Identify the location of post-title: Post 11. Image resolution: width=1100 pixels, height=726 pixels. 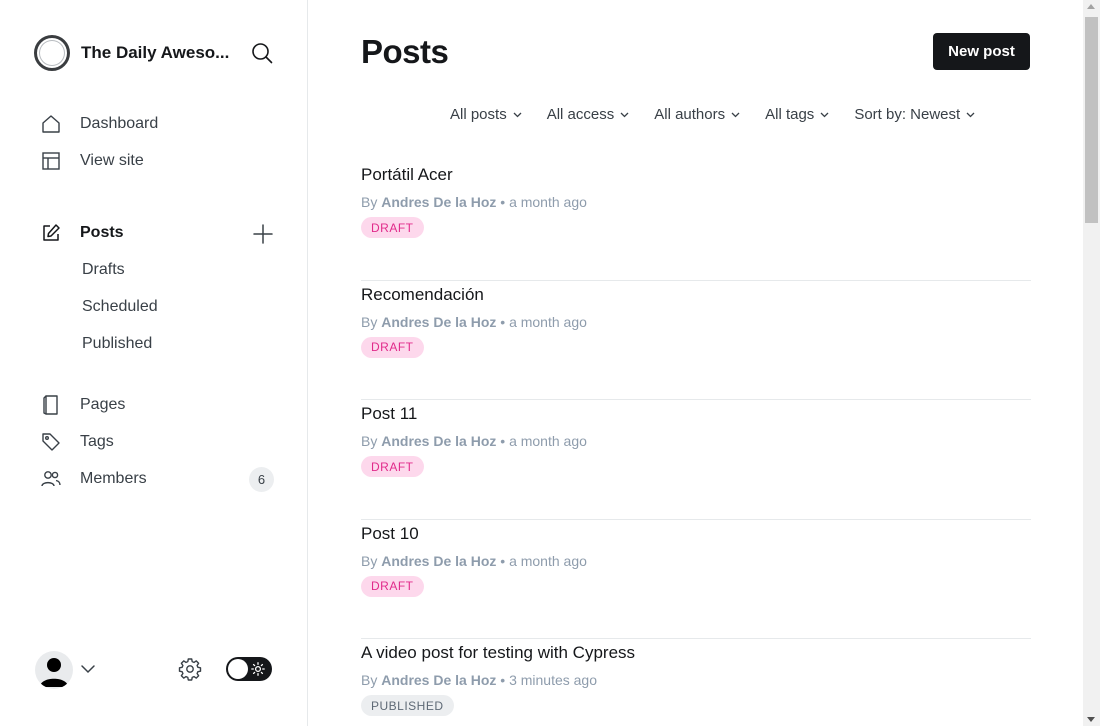
(389, 414).